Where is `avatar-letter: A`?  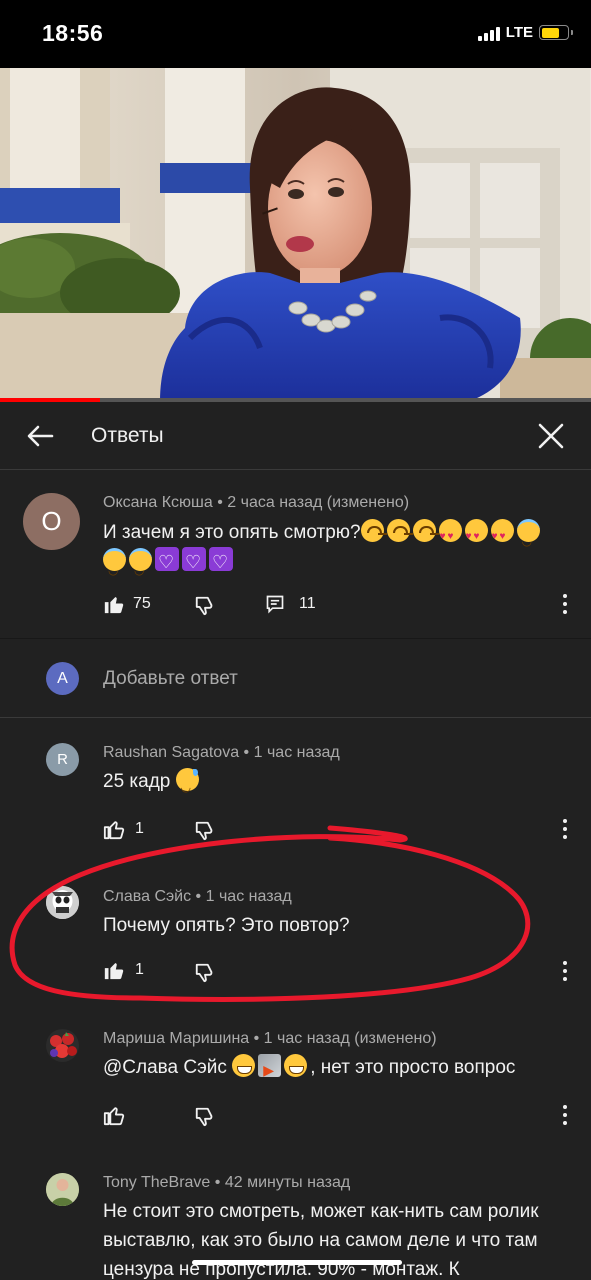 avatar-letter: A is located at coordinates (62, 678).